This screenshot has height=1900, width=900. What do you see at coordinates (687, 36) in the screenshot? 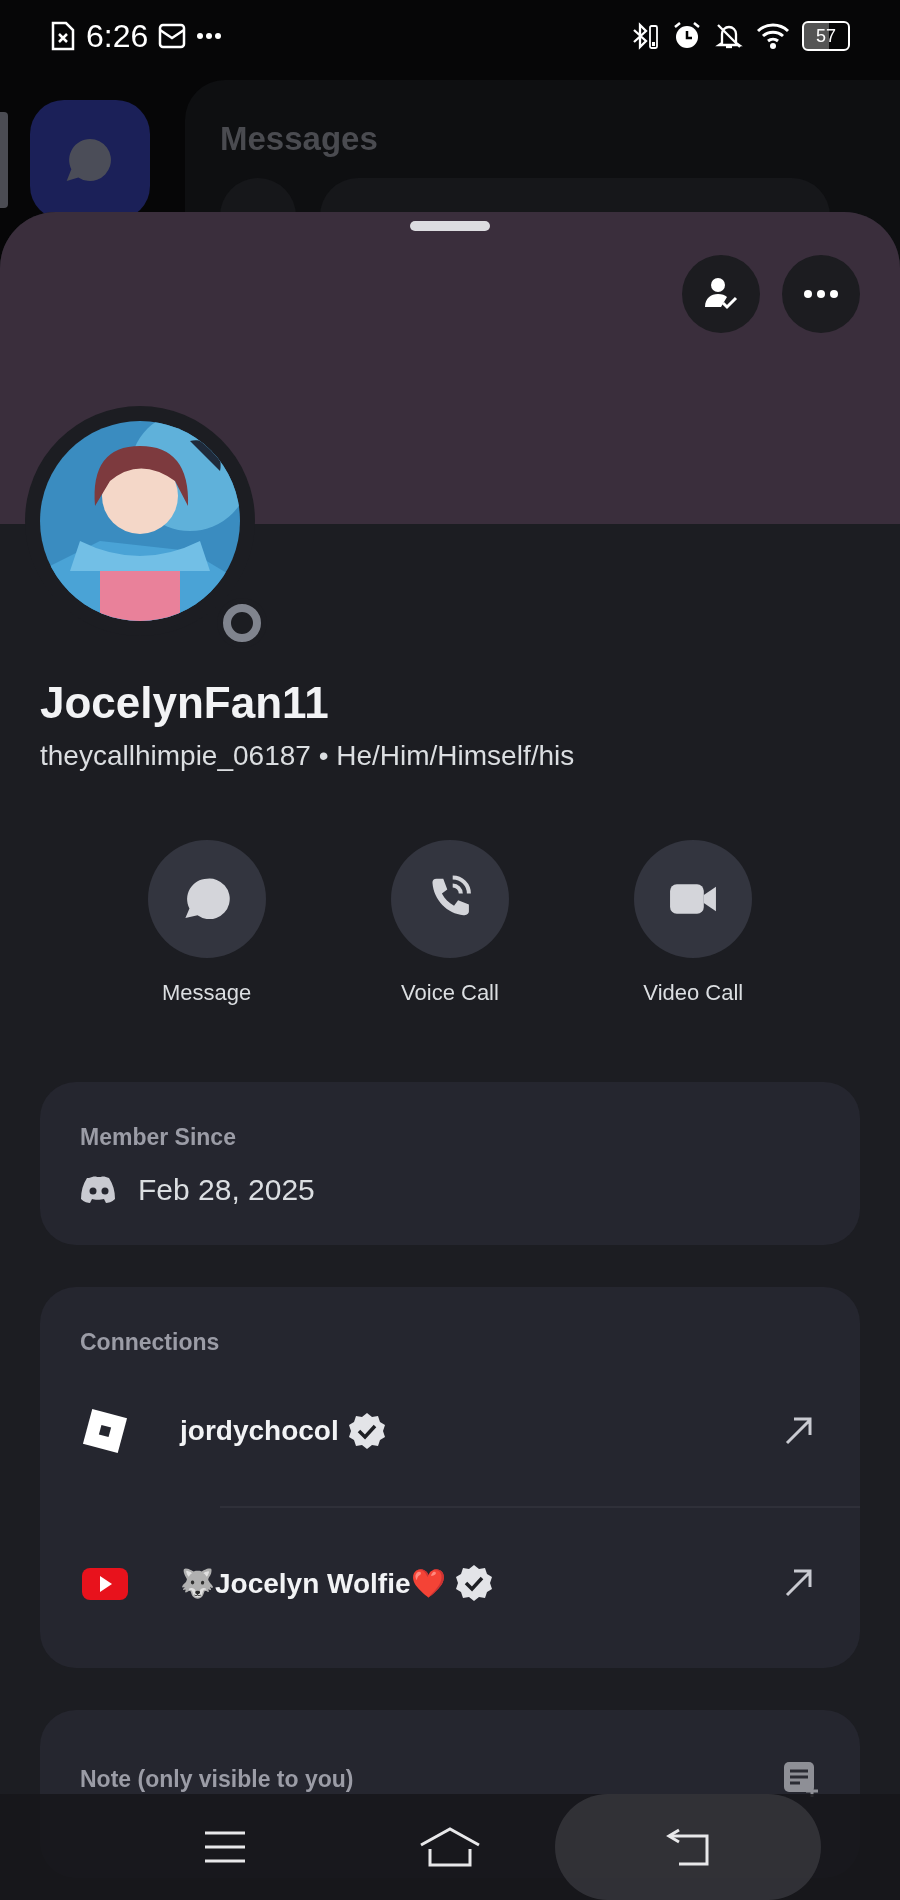
I see `alarm-icon` at bounding box center [687, 36].